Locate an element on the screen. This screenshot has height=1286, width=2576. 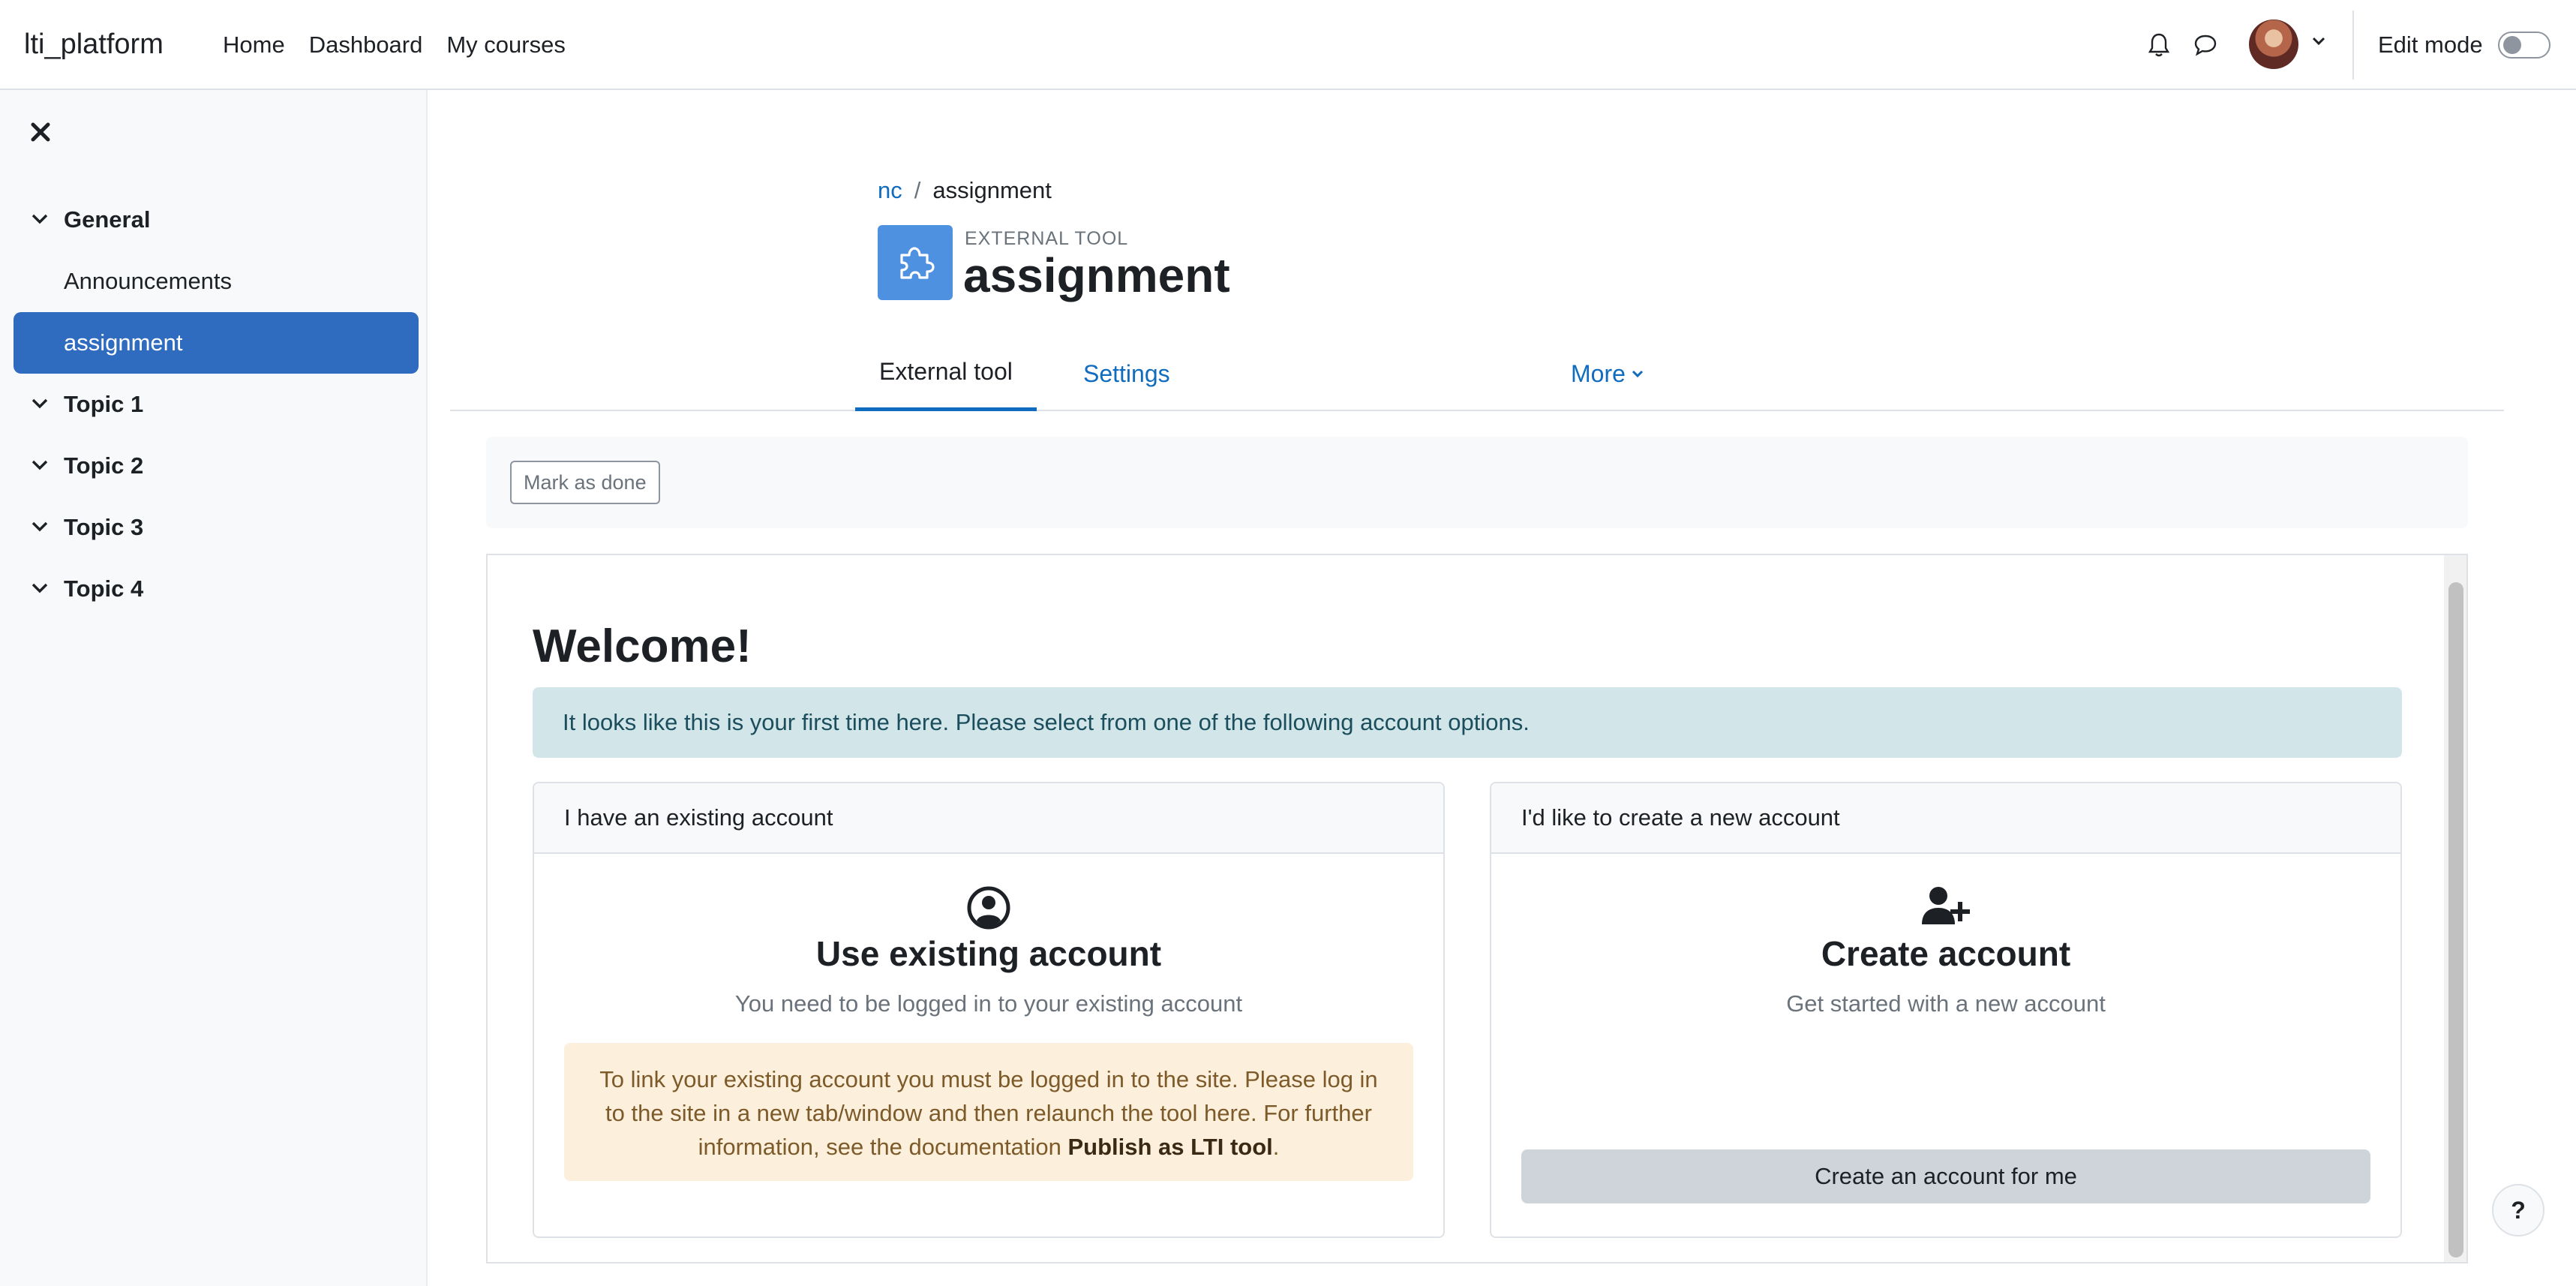
frame-scrollbar is located at coordinates (2455, 909).